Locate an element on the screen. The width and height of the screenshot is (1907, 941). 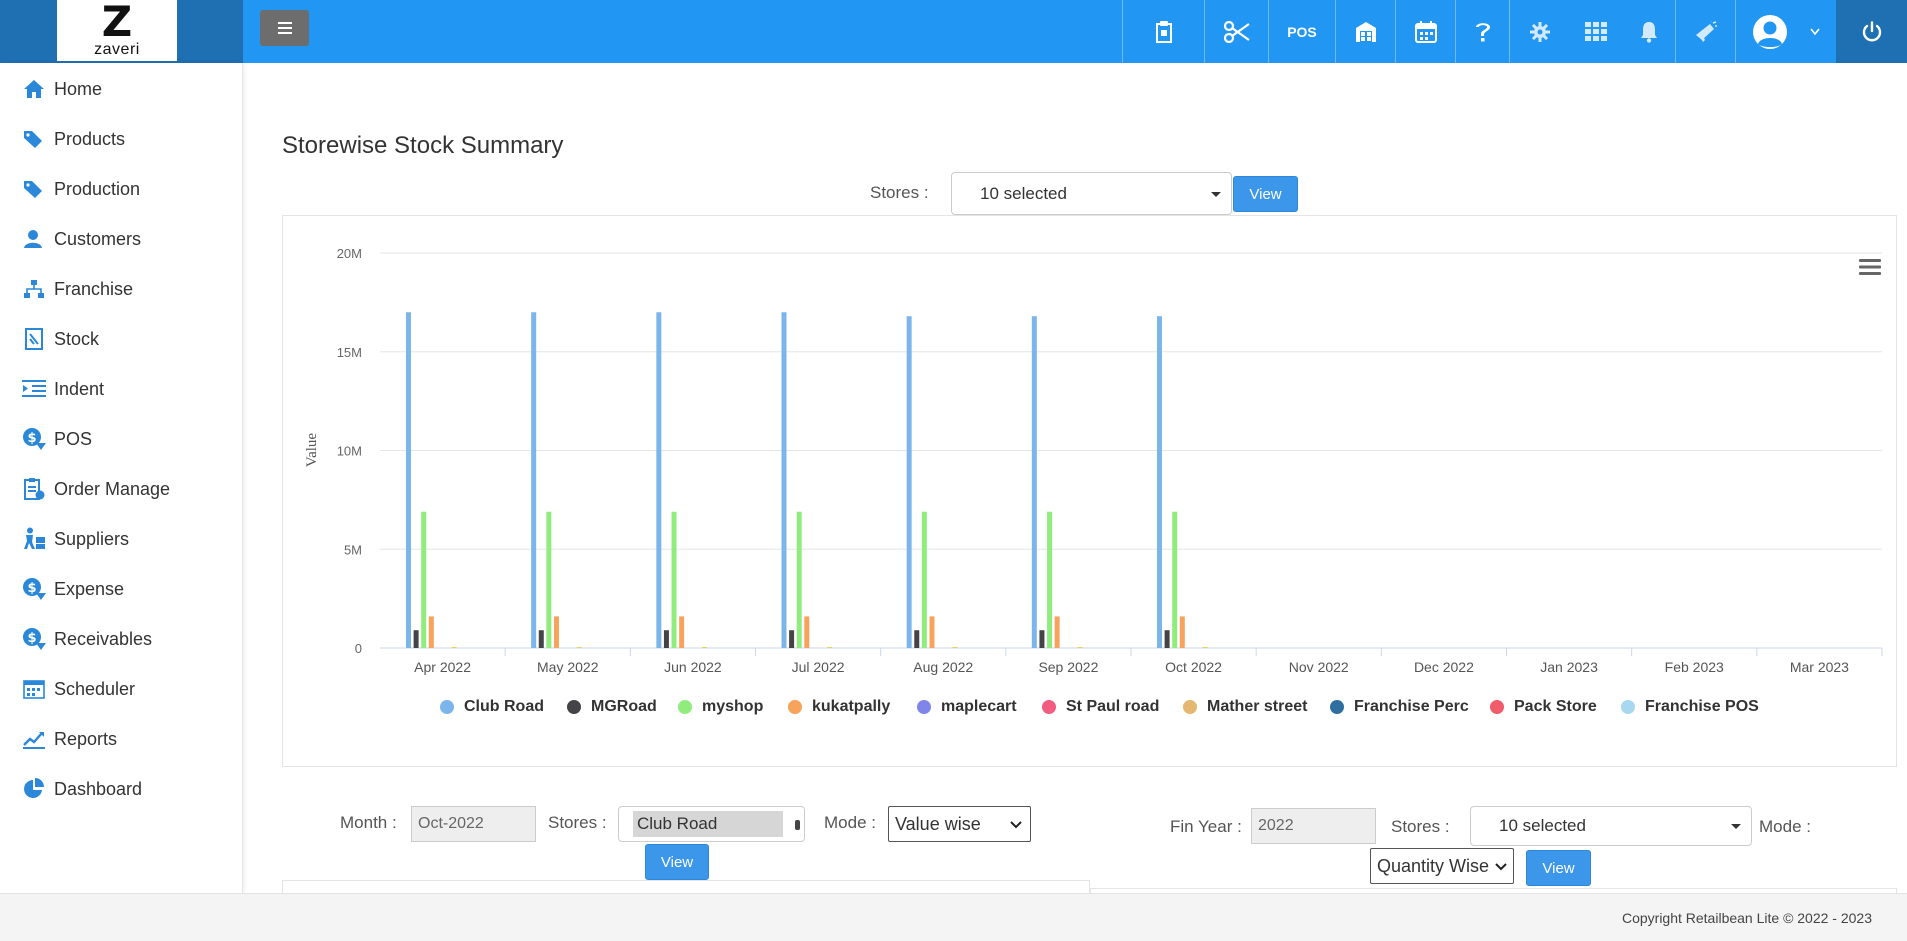
legend-item: maplecart is located at coordinates (967, 707).